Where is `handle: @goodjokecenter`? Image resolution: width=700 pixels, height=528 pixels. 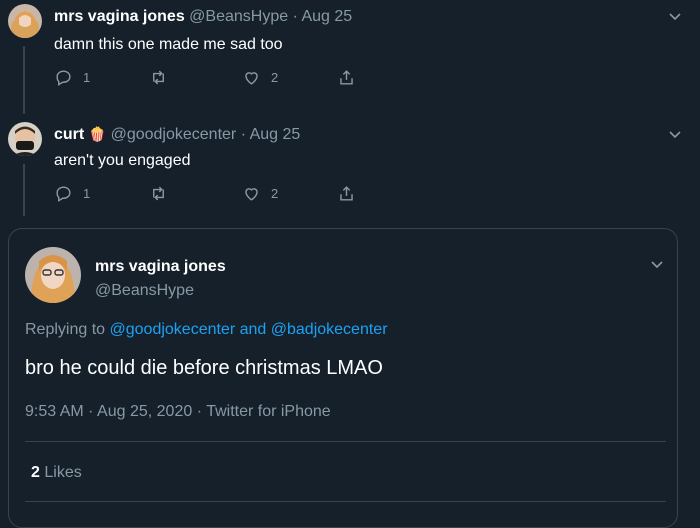 handle: @goodjokecenter is located at coordinates (174, 134).